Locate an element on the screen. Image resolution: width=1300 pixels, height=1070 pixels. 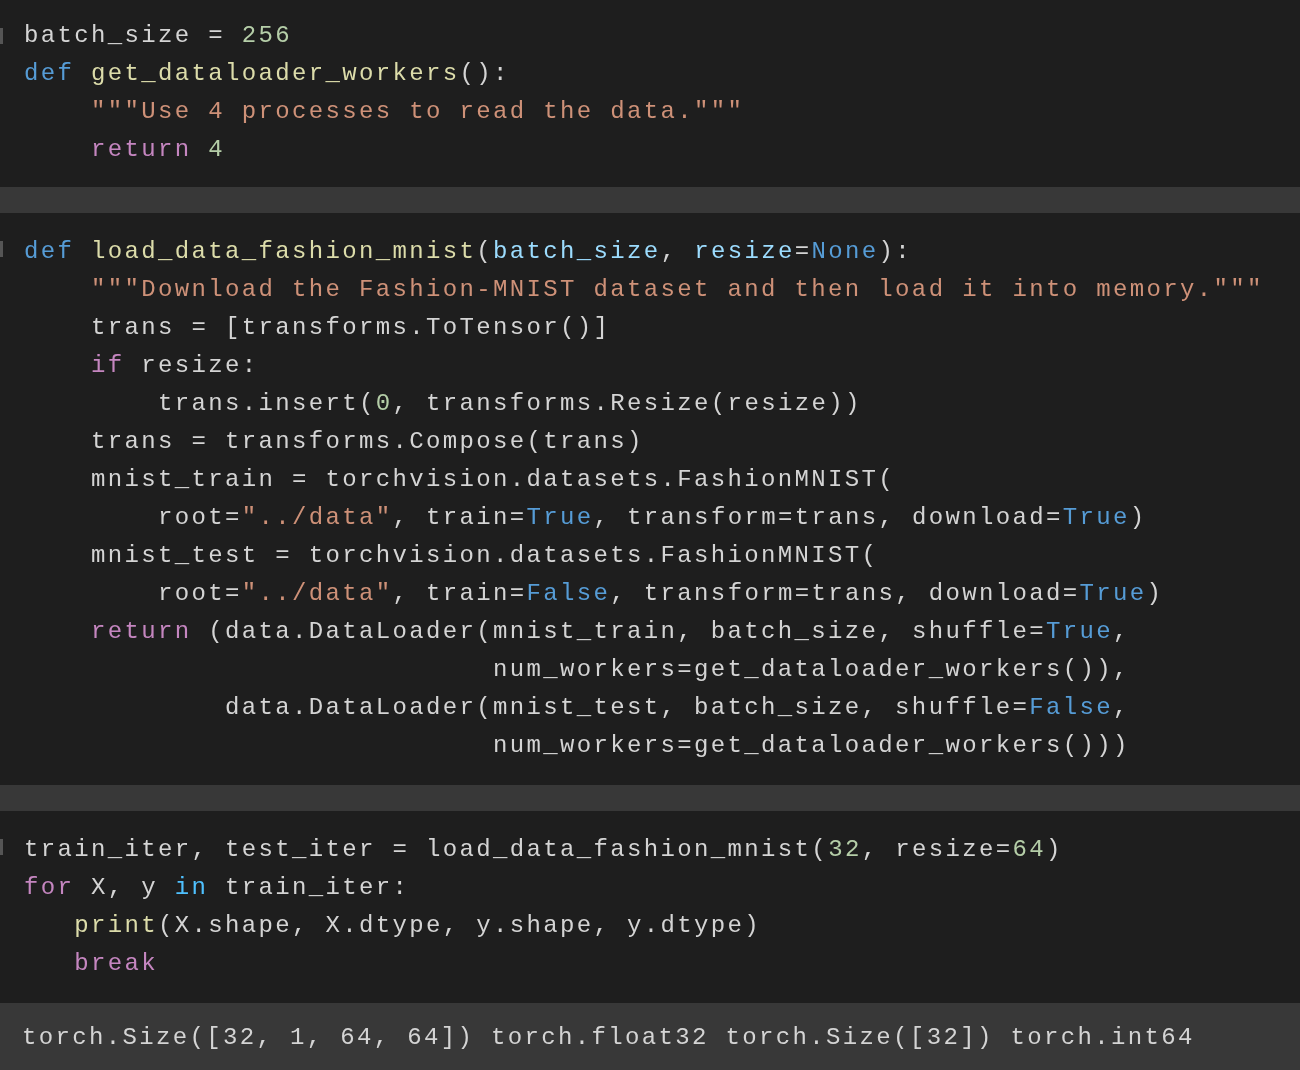
code-line: for X, y in train_iter: is located at coordinates (217, 888).